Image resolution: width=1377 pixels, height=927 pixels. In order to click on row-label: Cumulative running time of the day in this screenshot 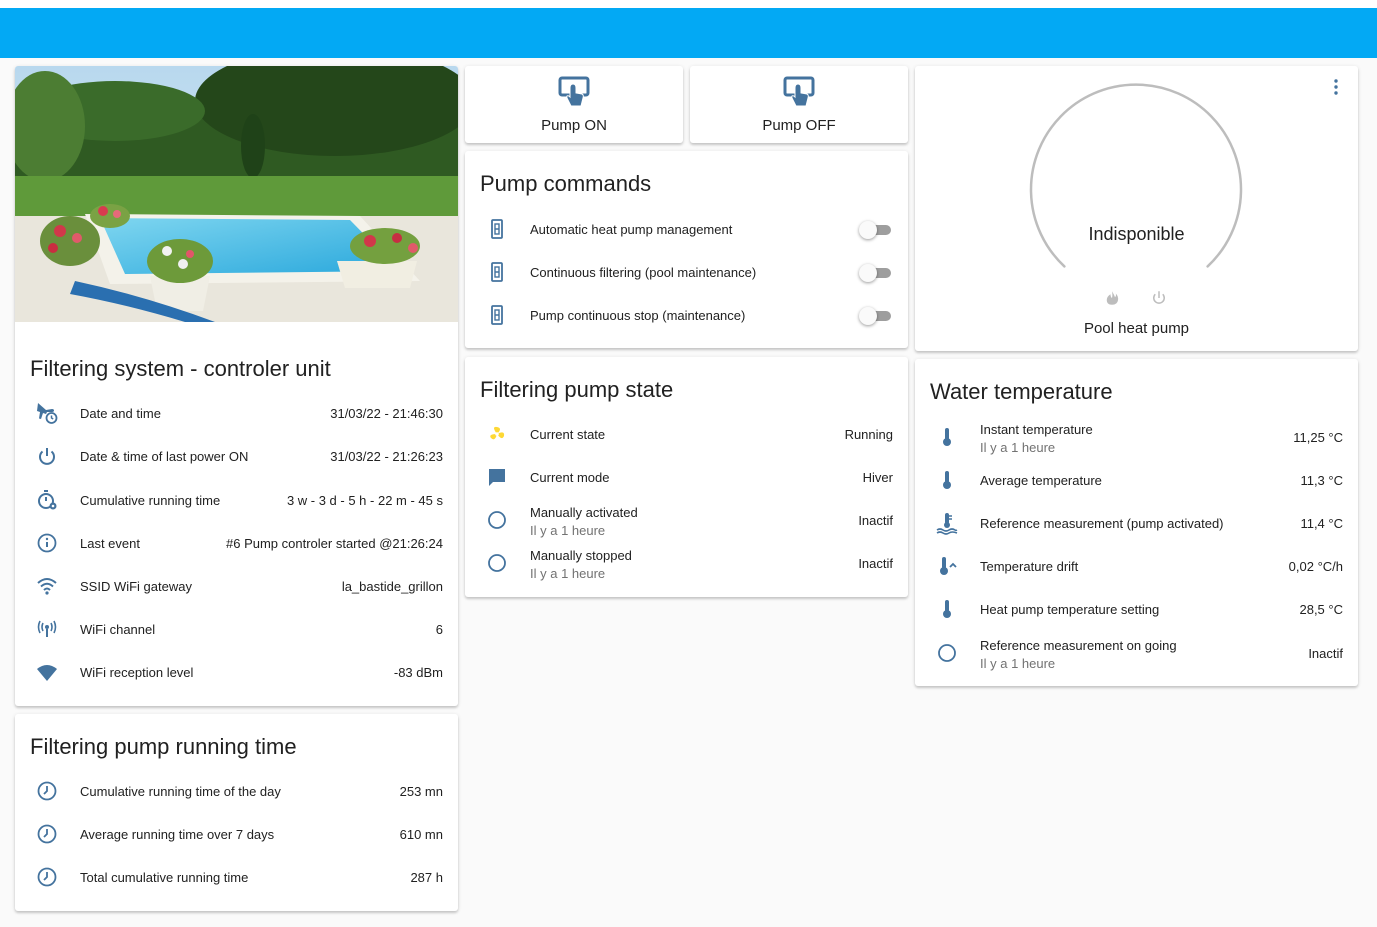, I will do `click(180, 791)`.